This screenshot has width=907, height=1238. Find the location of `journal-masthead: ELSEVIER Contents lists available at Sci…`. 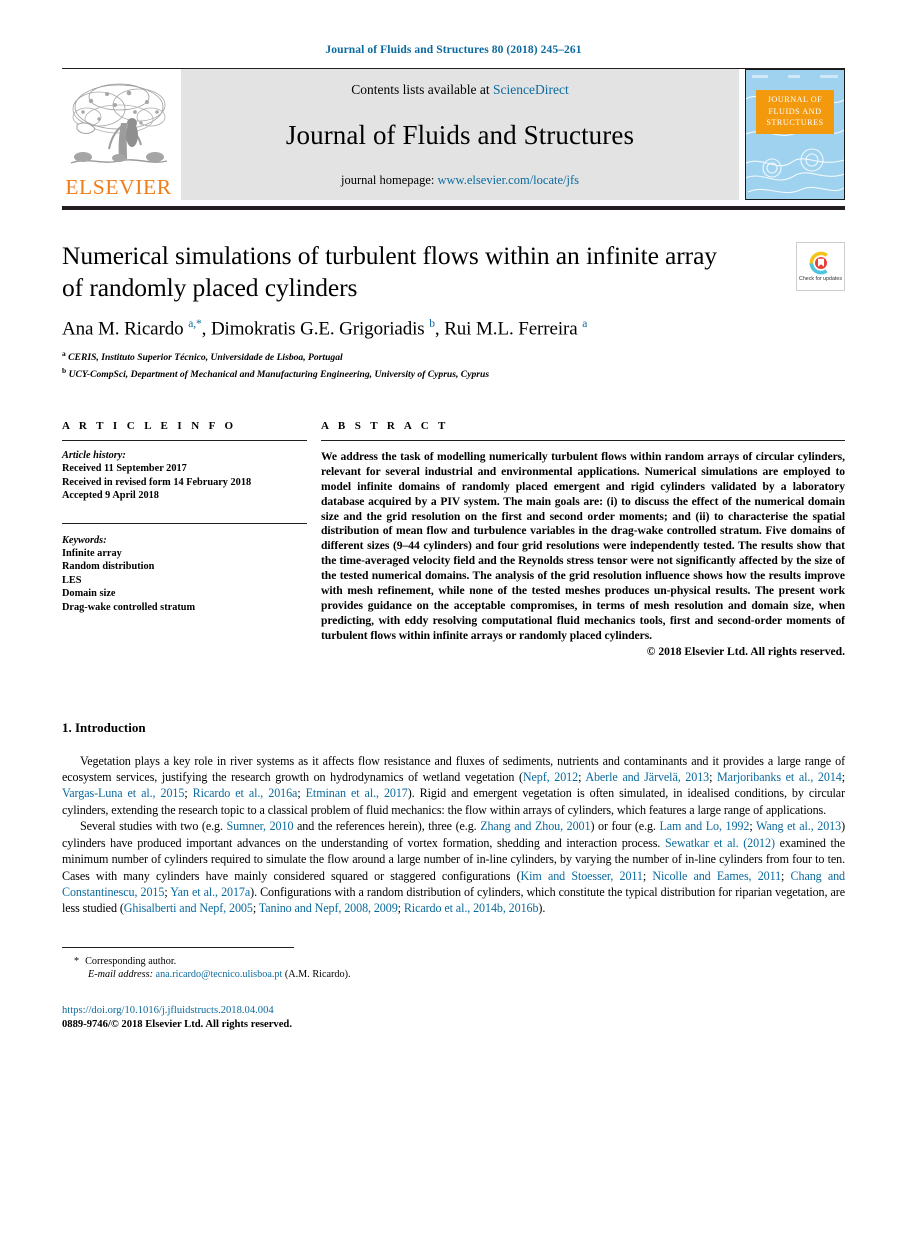

journal-masthead: ELSEVIER Contents lists available at Sci… is located at coordinates (453, 134).